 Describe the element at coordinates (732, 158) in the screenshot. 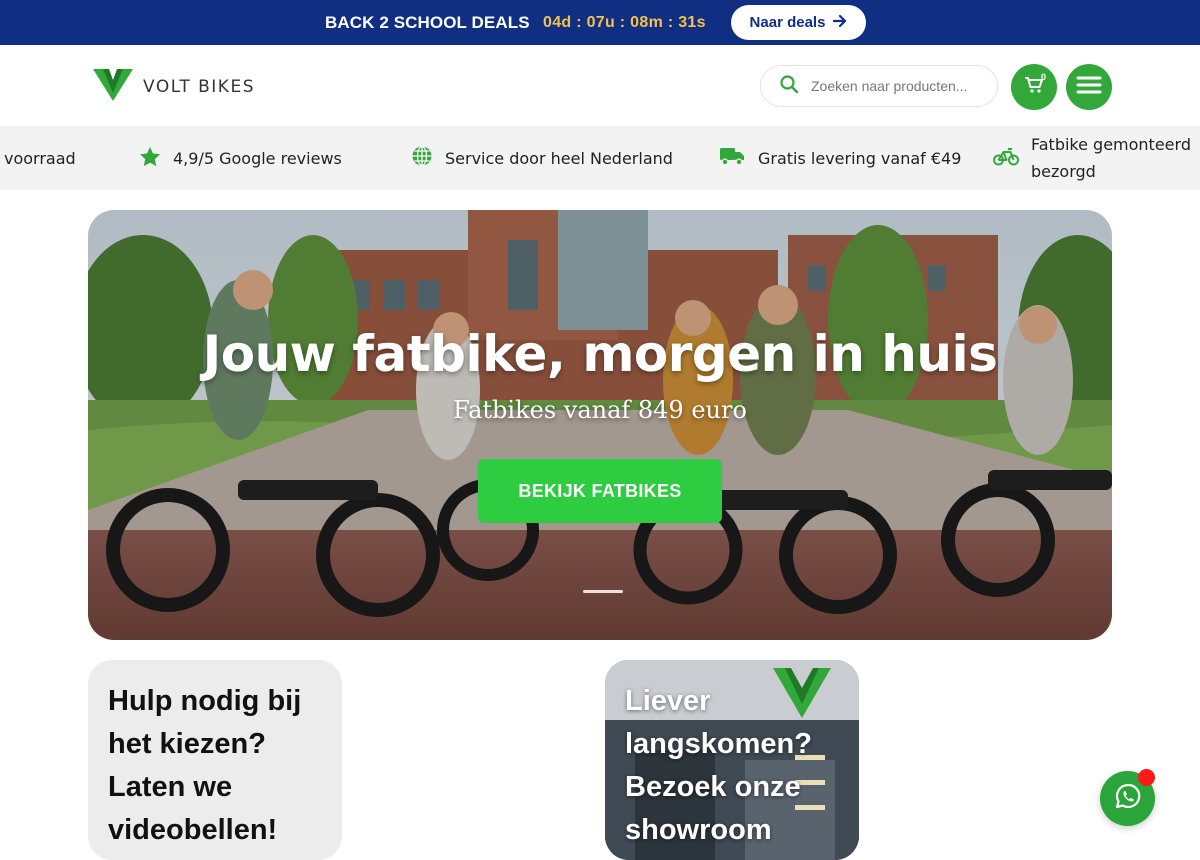

I see `truck-icon` at that location.